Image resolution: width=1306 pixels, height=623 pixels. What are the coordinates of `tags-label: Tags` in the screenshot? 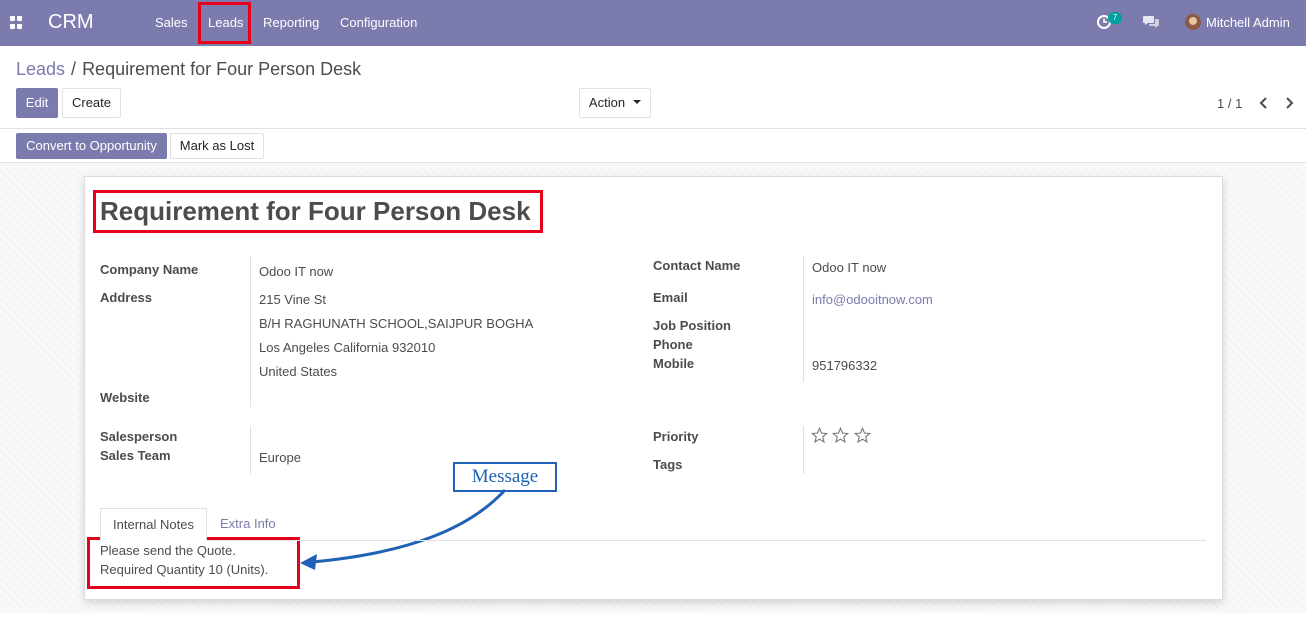 It's located at (668, 464).